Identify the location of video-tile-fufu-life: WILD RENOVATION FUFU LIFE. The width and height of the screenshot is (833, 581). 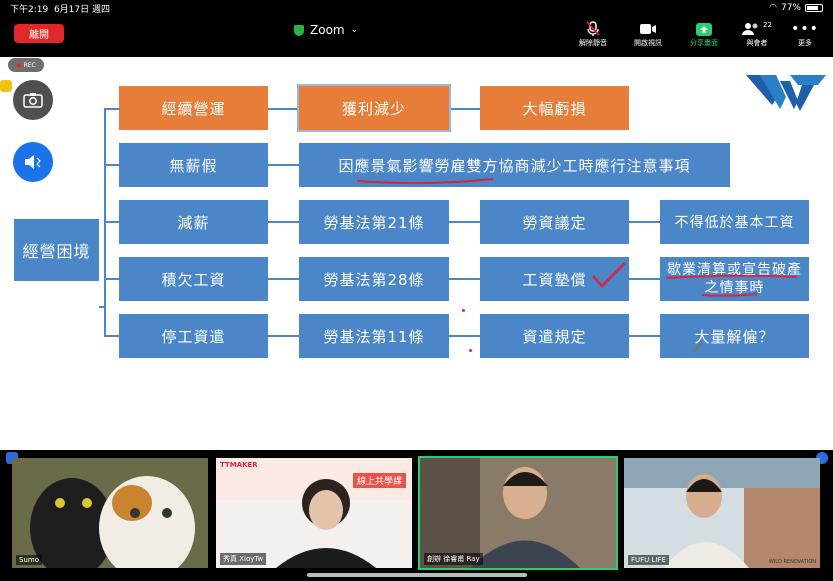
(722, 513).